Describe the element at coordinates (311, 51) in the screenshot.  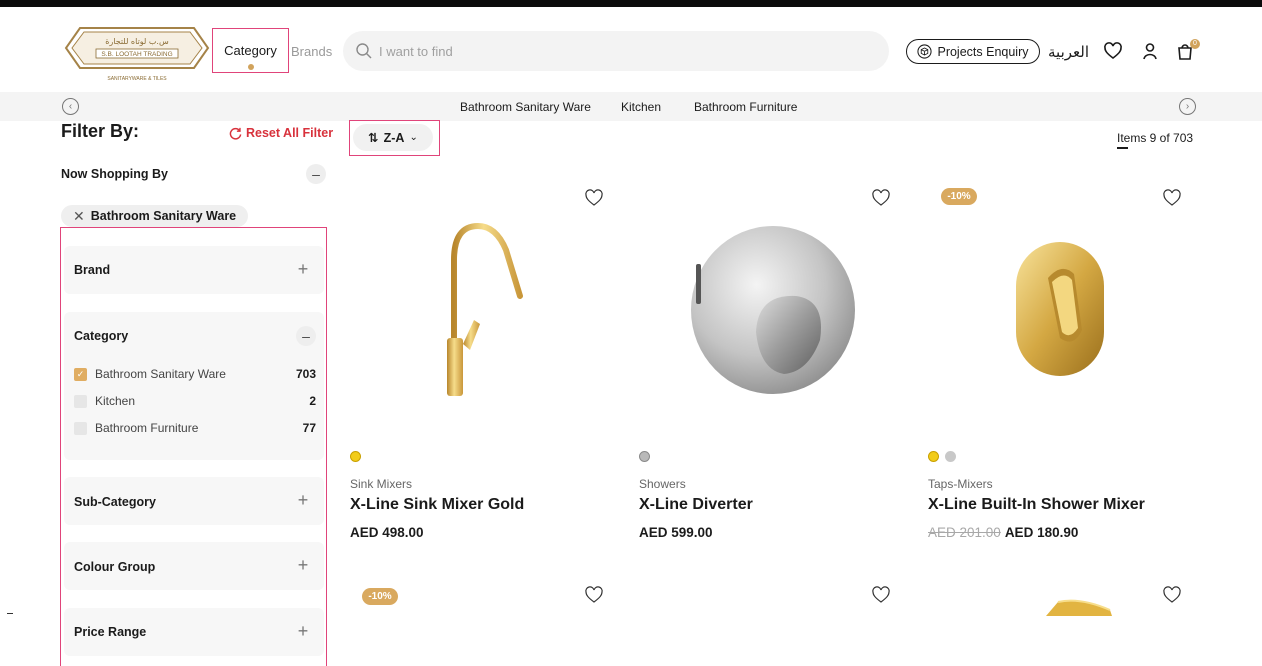
I see `brands-menu-link: Brands` at that location.